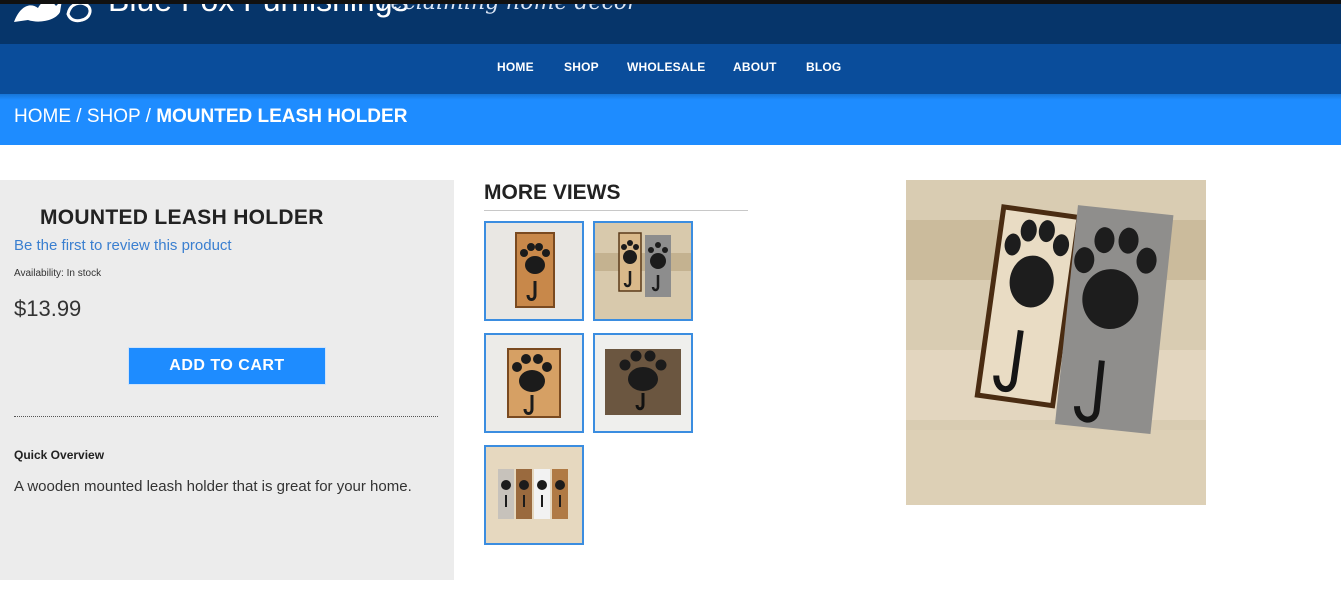  What do you see at coordinates (48, 308) in the screenshot?
I see `product-price: $13.99` at bounding box center [48, 308].